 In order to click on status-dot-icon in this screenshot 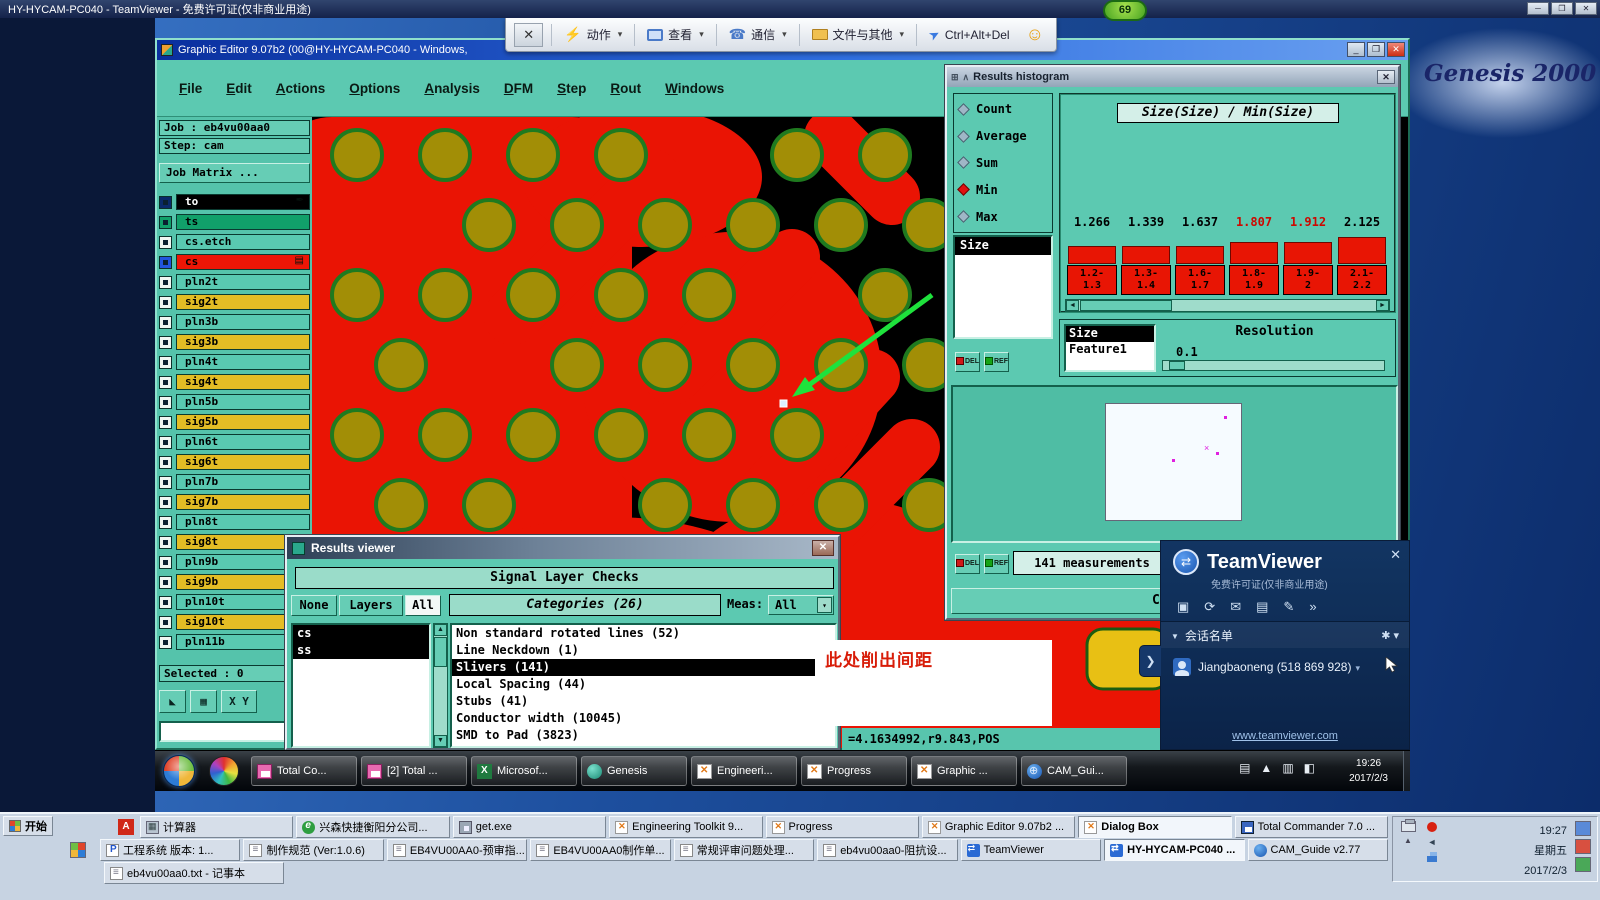, I will do `click(1432, 827)`.